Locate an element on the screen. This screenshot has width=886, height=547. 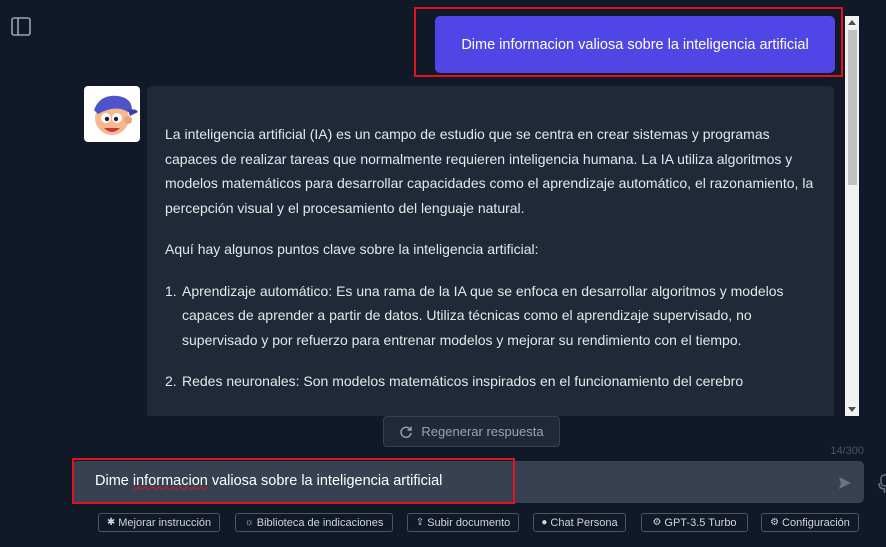
scroll-down-icon is located at coordinates (852, 409).